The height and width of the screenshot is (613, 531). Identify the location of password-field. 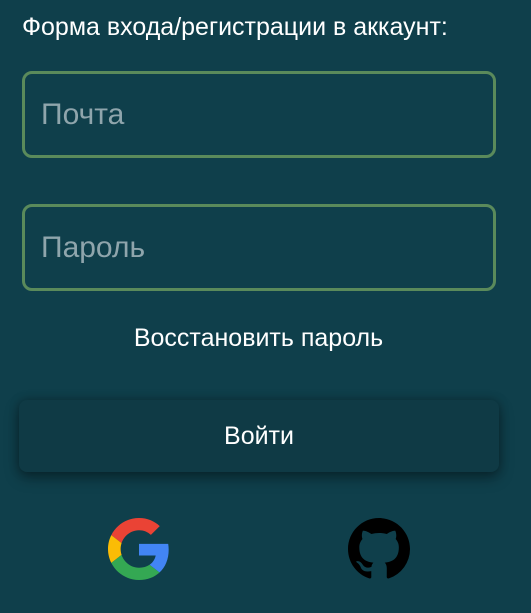
(259, 247).